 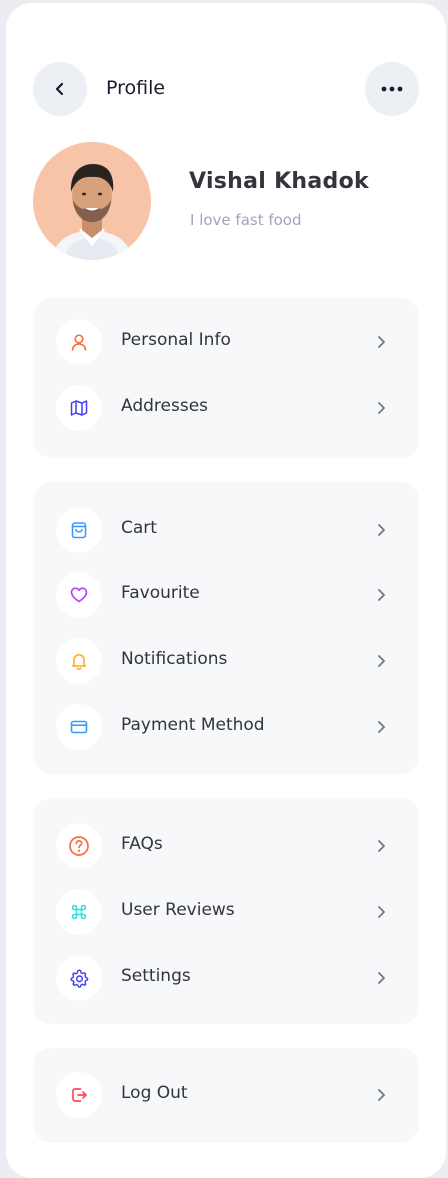 What do you see at coordinates (178, 910) in the screenshot?
I see `menu-item-label: User Reviews` at bounding box center [178, 910].